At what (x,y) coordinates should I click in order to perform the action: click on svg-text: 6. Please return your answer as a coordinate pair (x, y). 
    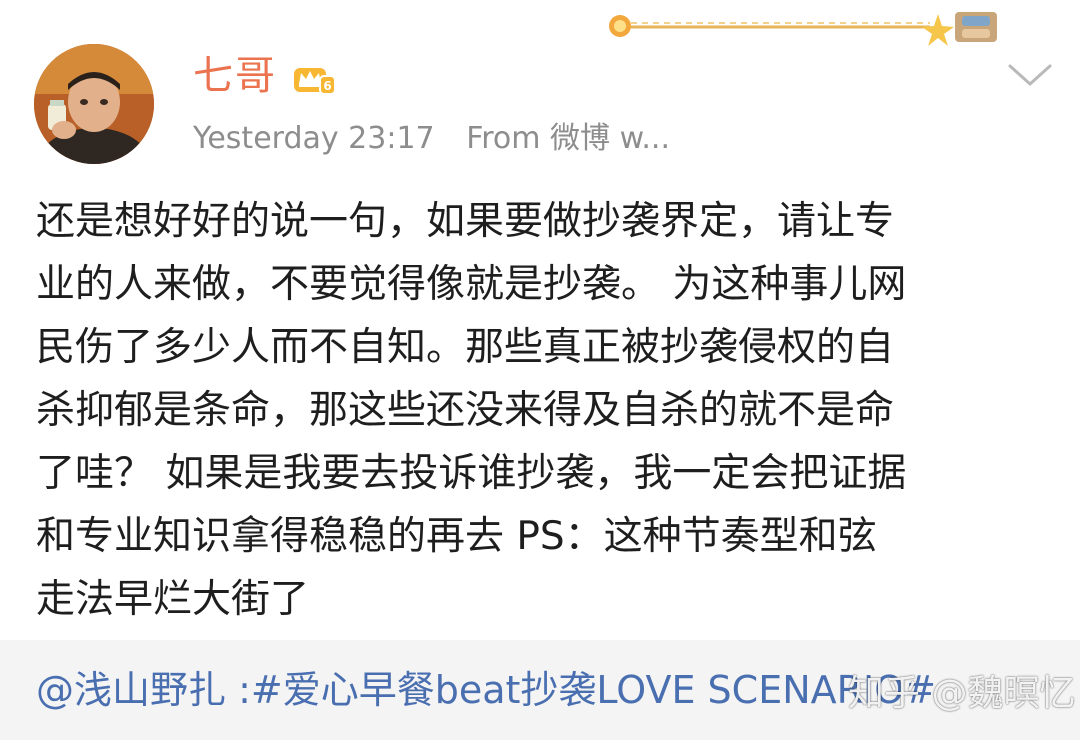
    Looking at the image, I should click on (327, 86).